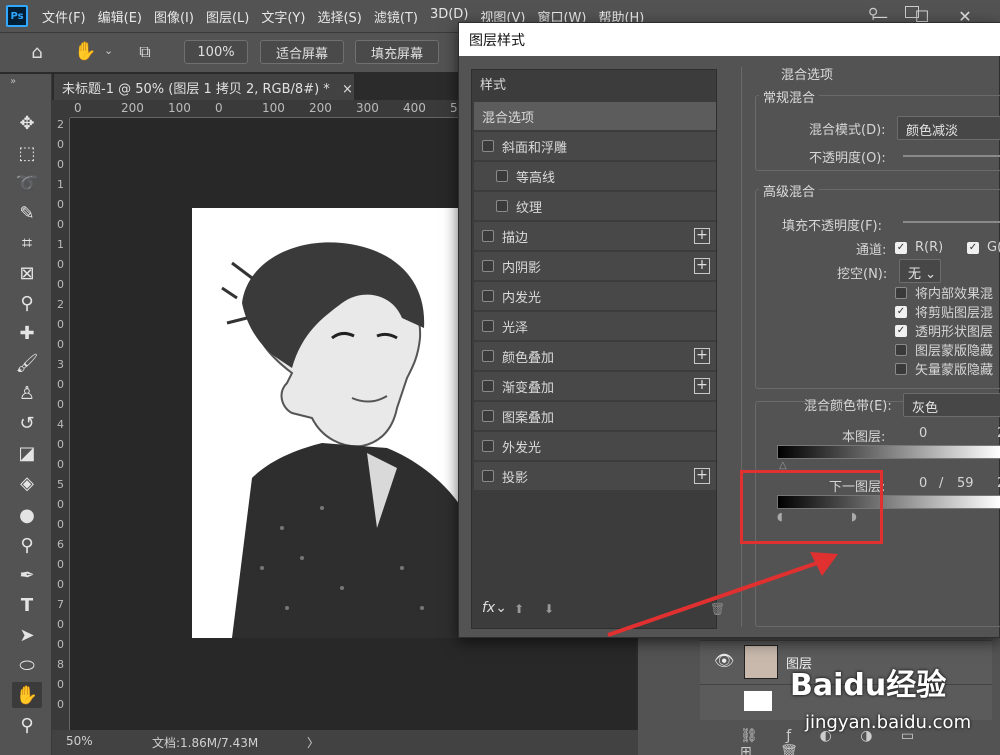 This screenshot has width=1000, height=755. What do you see at coordinates (27, 725) in the screenshot?
I see `zoom-tool-icon: ⚲` at bounding box center [27, 725].